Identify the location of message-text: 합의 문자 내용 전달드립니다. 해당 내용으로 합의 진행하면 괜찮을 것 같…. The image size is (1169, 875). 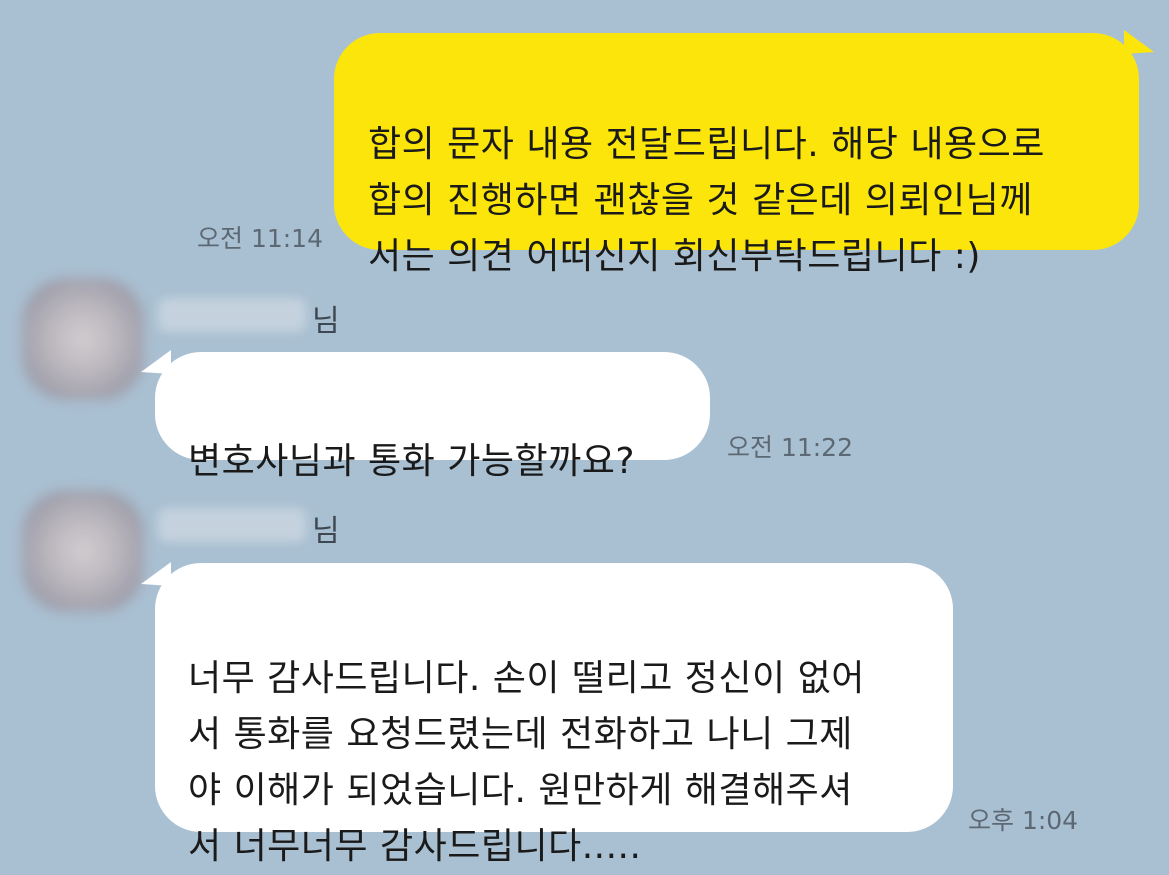
(706, 200).